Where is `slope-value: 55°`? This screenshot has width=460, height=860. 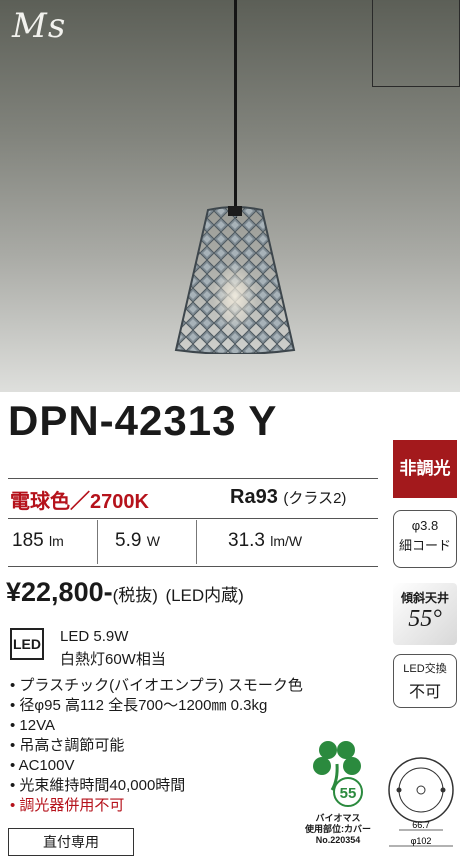 slope-value: 55° is located at coordinates (425, 619).